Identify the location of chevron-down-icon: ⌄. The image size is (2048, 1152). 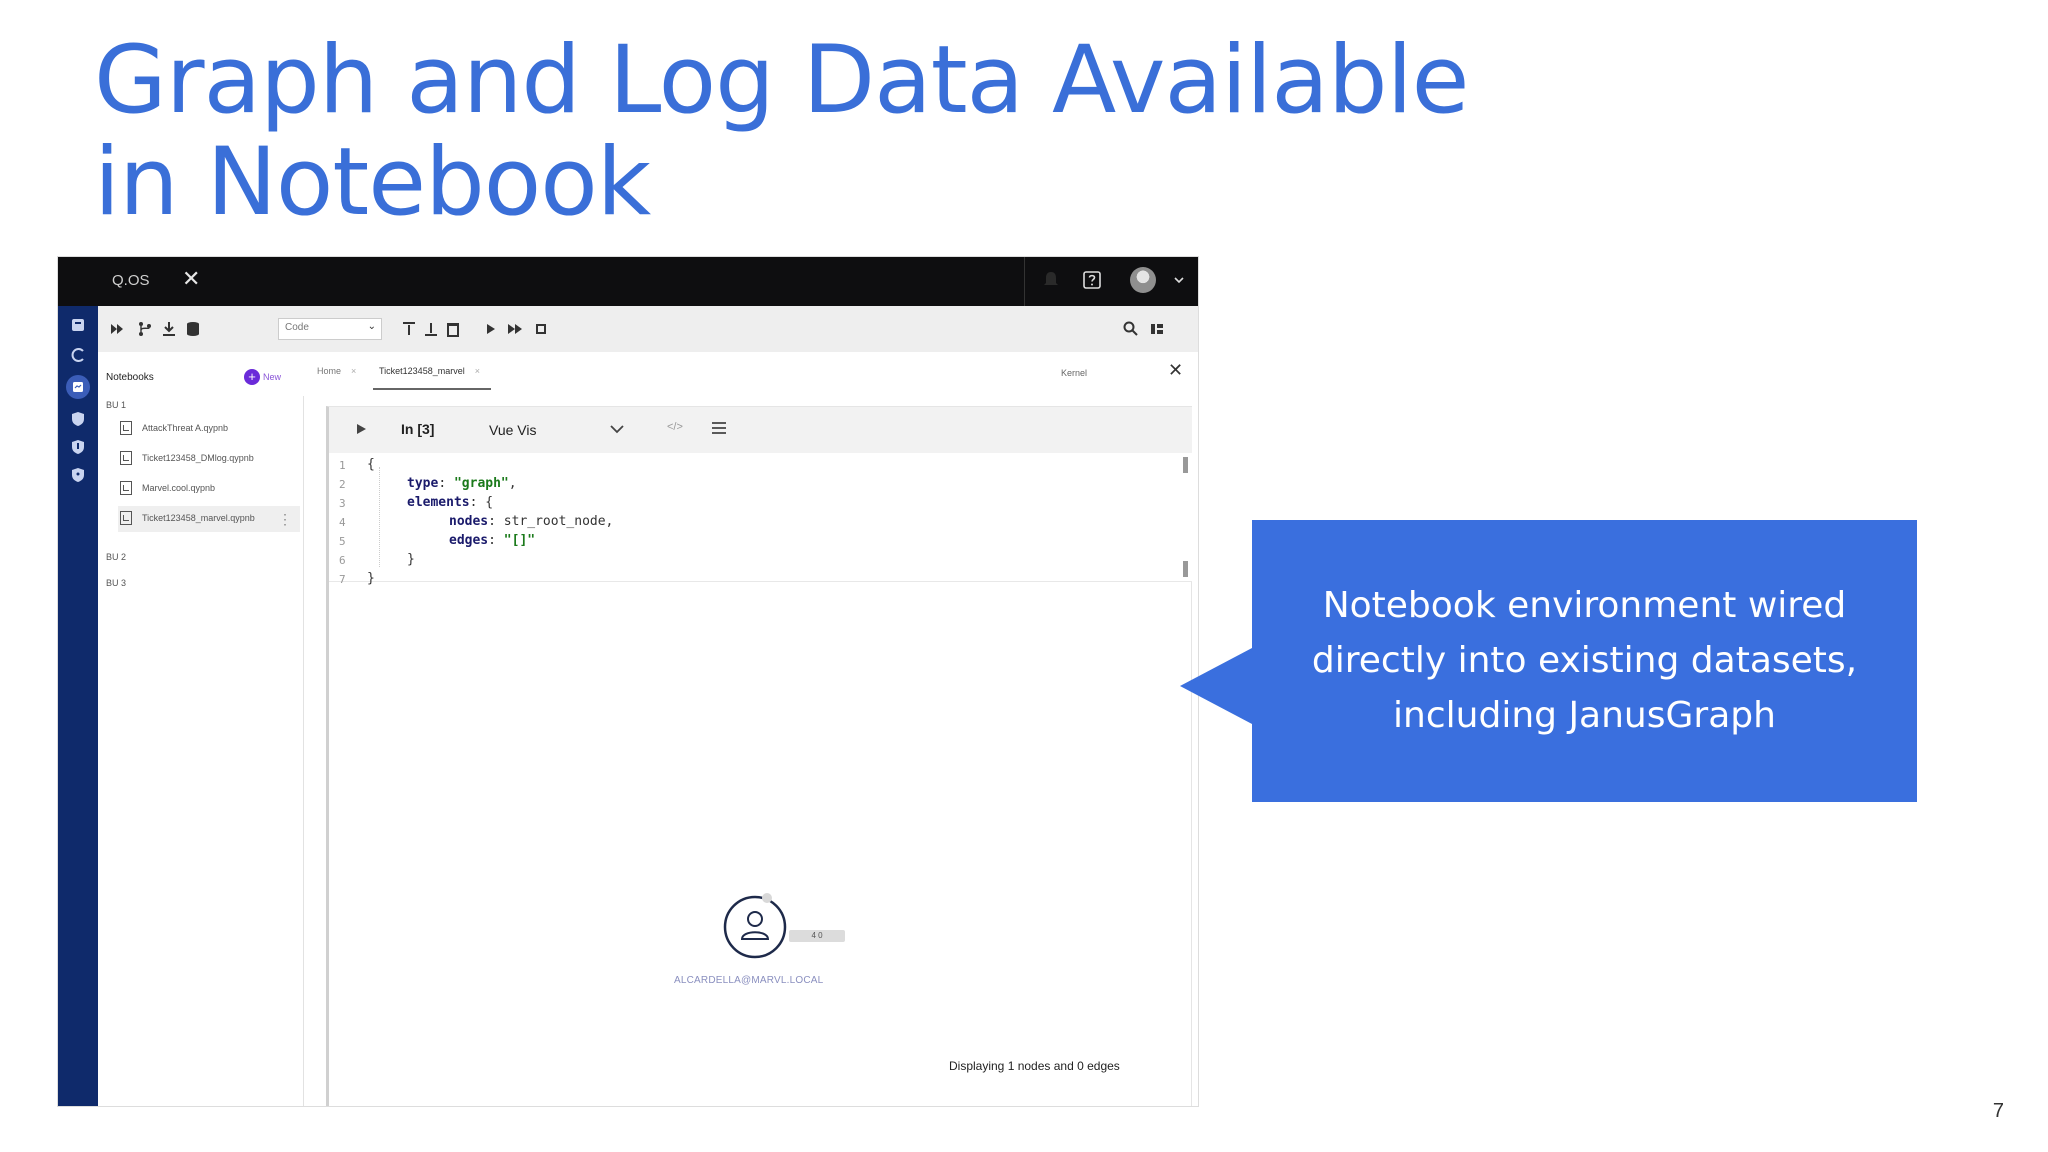
(371, 326).